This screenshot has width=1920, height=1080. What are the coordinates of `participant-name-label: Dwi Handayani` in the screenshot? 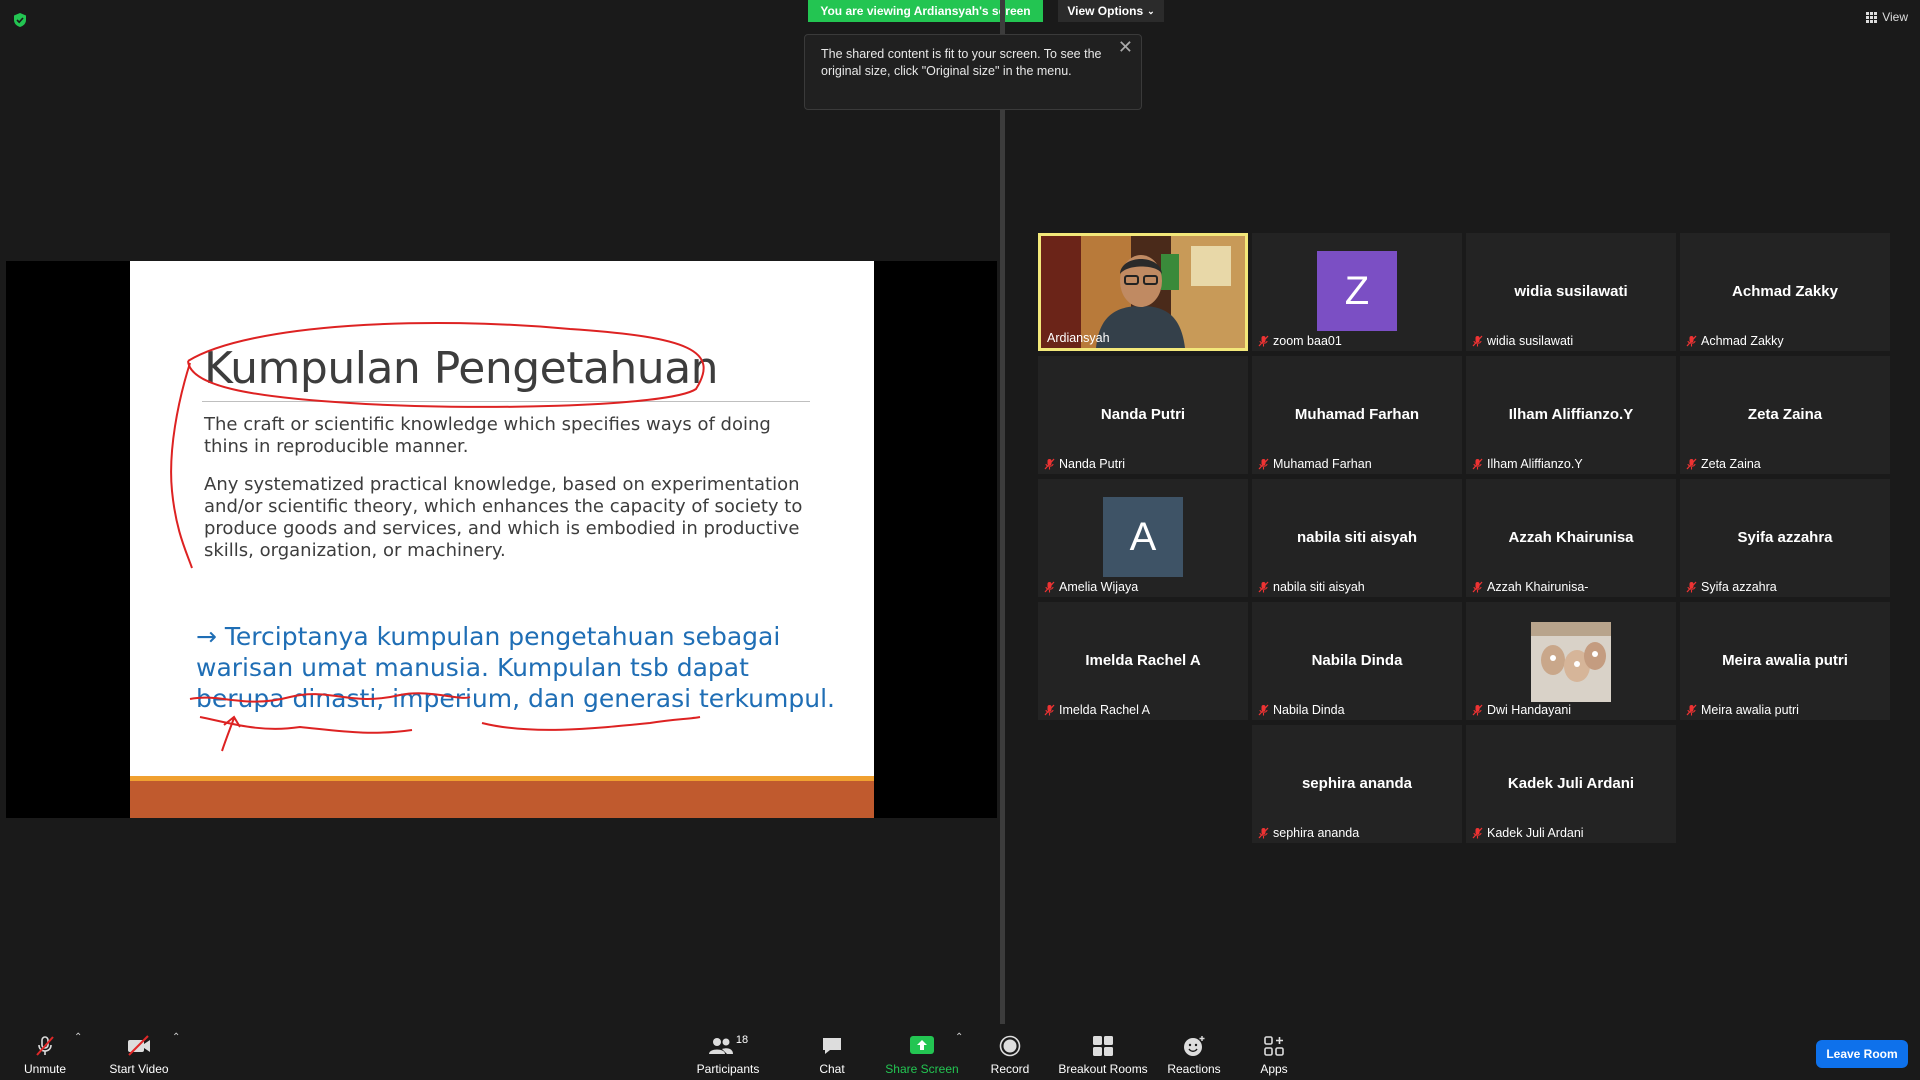 It's located at (1521, 710).